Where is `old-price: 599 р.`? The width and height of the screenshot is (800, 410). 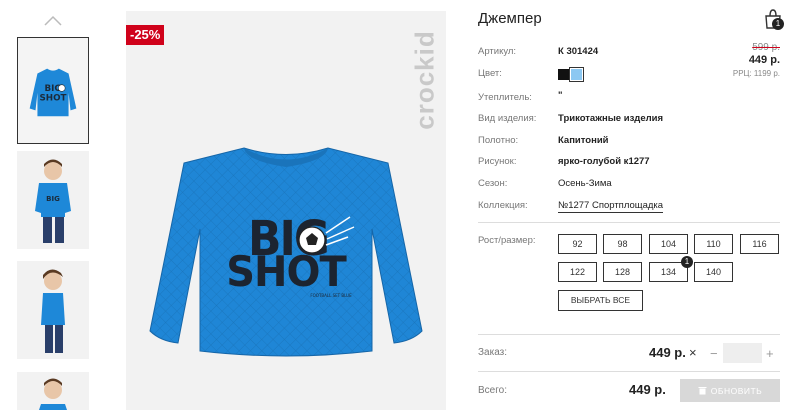 old-price: 599 р. is located at coordinates (766, 47).